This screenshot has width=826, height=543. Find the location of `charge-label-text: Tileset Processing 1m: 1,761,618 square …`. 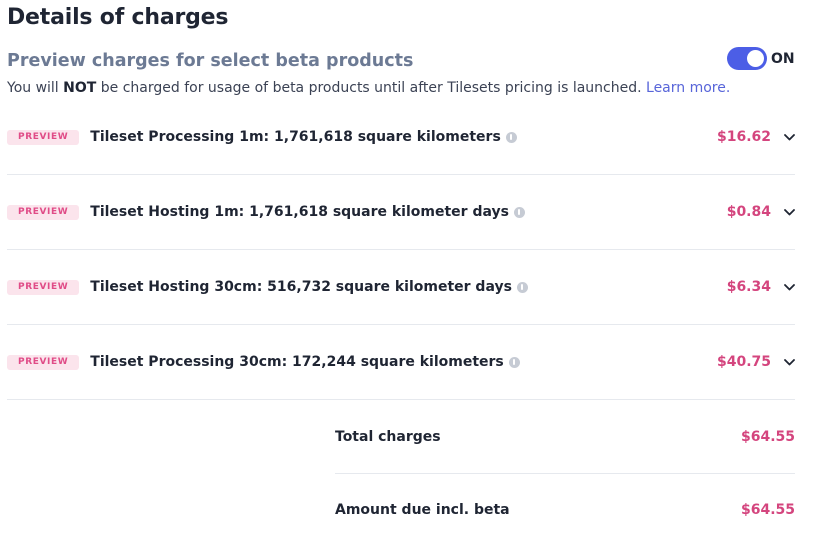

charge-label-text: Tileset Processing 1m: 1,761,618 square … is located at coordinates (295, 137).